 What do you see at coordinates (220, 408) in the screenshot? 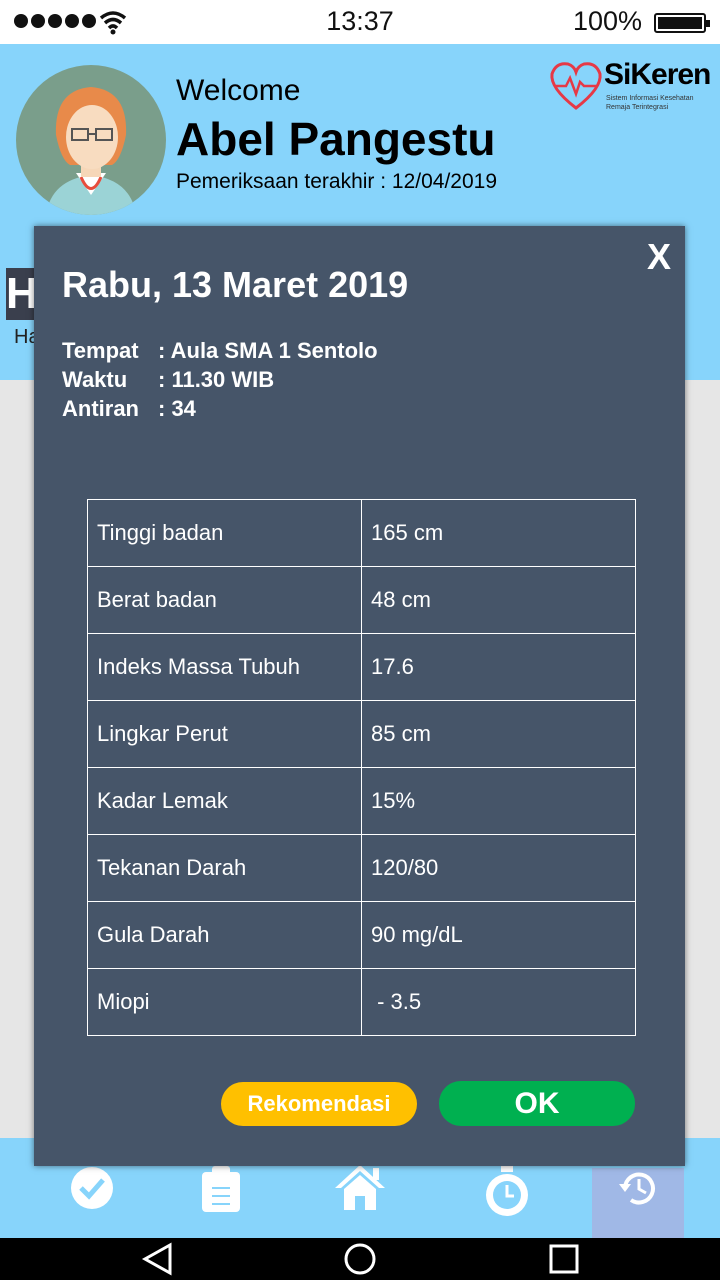
I see `info-row-queue: Antiran : 34` at bounding box center [220, 408].